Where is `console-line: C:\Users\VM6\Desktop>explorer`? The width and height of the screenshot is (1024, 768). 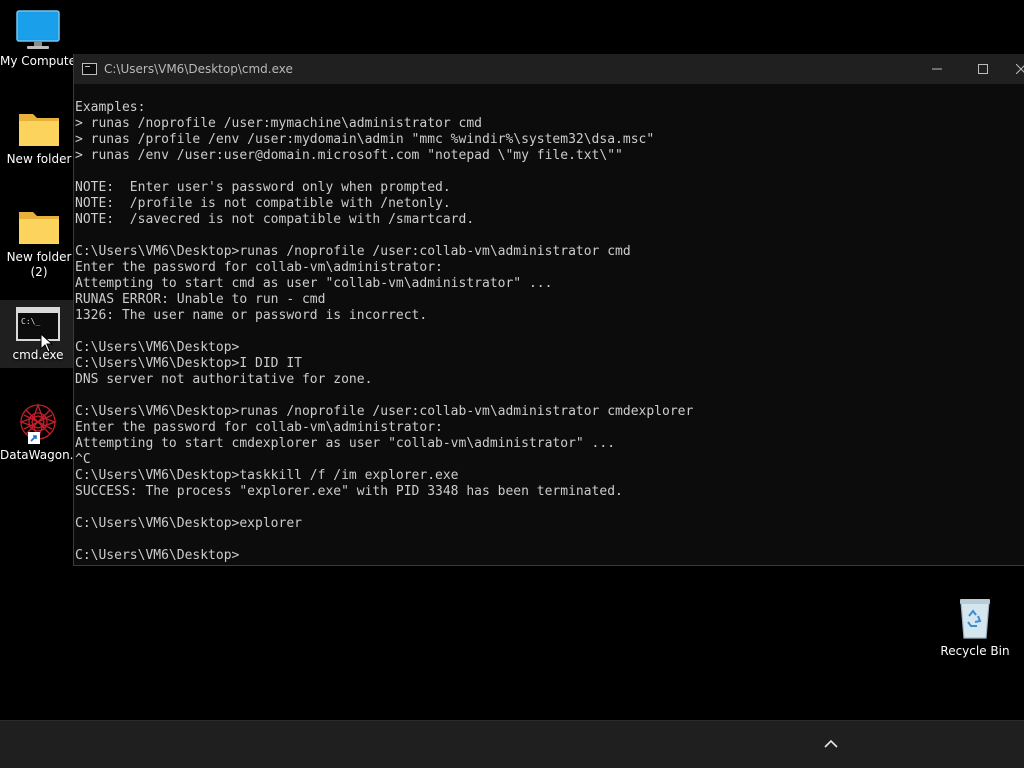 console-line: C:\Users\VM6\Desktop>explorer is located at coordinates (188, 523).